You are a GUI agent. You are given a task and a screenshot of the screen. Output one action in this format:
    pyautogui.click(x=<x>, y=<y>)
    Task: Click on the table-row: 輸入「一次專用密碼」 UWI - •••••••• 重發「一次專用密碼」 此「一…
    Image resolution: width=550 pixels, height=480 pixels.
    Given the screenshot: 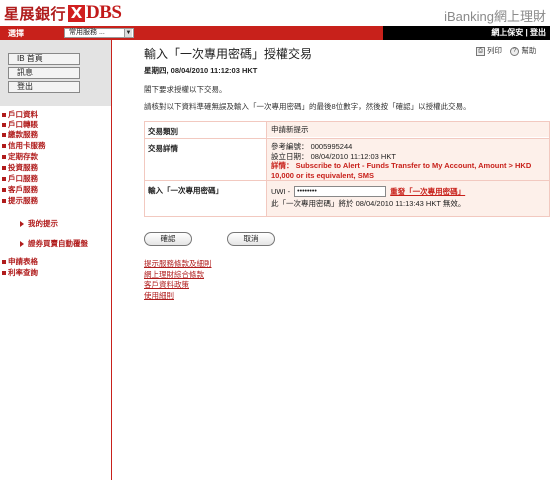 What is the action you would take?
    pyautogui.click(x=347, y=198)
    